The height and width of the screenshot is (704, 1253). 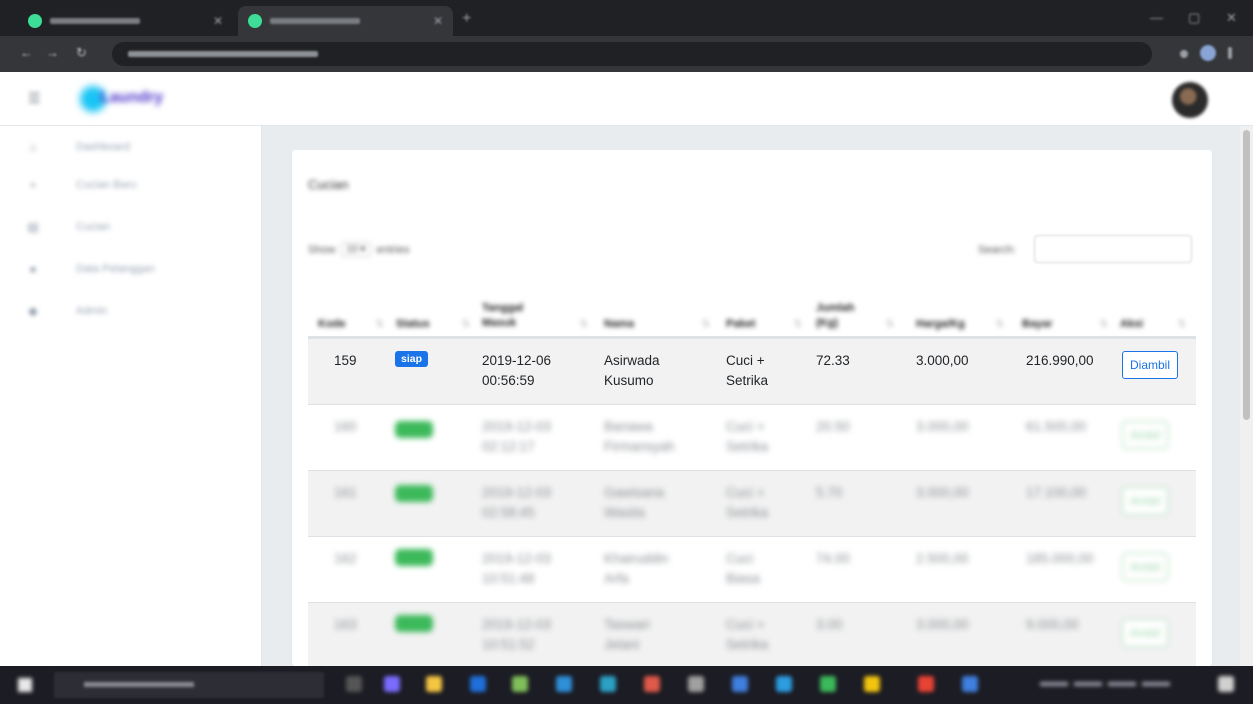 I want to click on column-header-bayar: Bayar ⇅, so click(x=1067, y=311).